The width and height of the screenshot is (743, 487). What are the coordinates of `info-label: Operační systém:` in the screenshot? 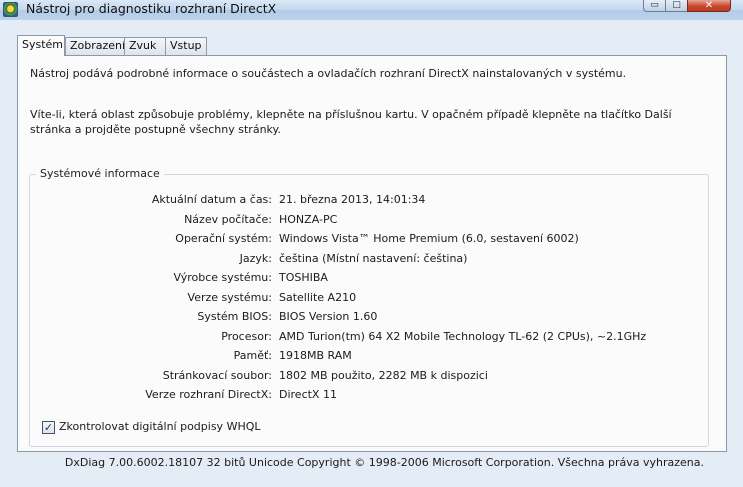 It's located at (223, 238).